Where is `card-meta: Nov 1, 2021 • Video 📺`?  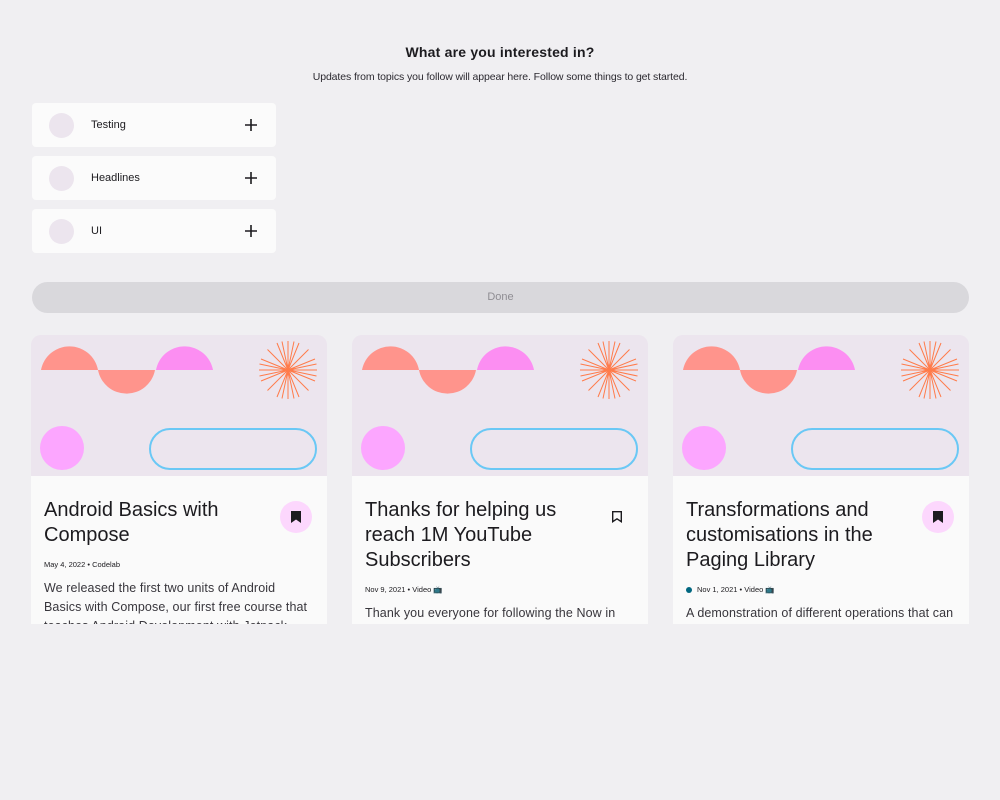 card-meta: Nov 1, 2021 • Video 📺 is located at coordinates (730, 589).